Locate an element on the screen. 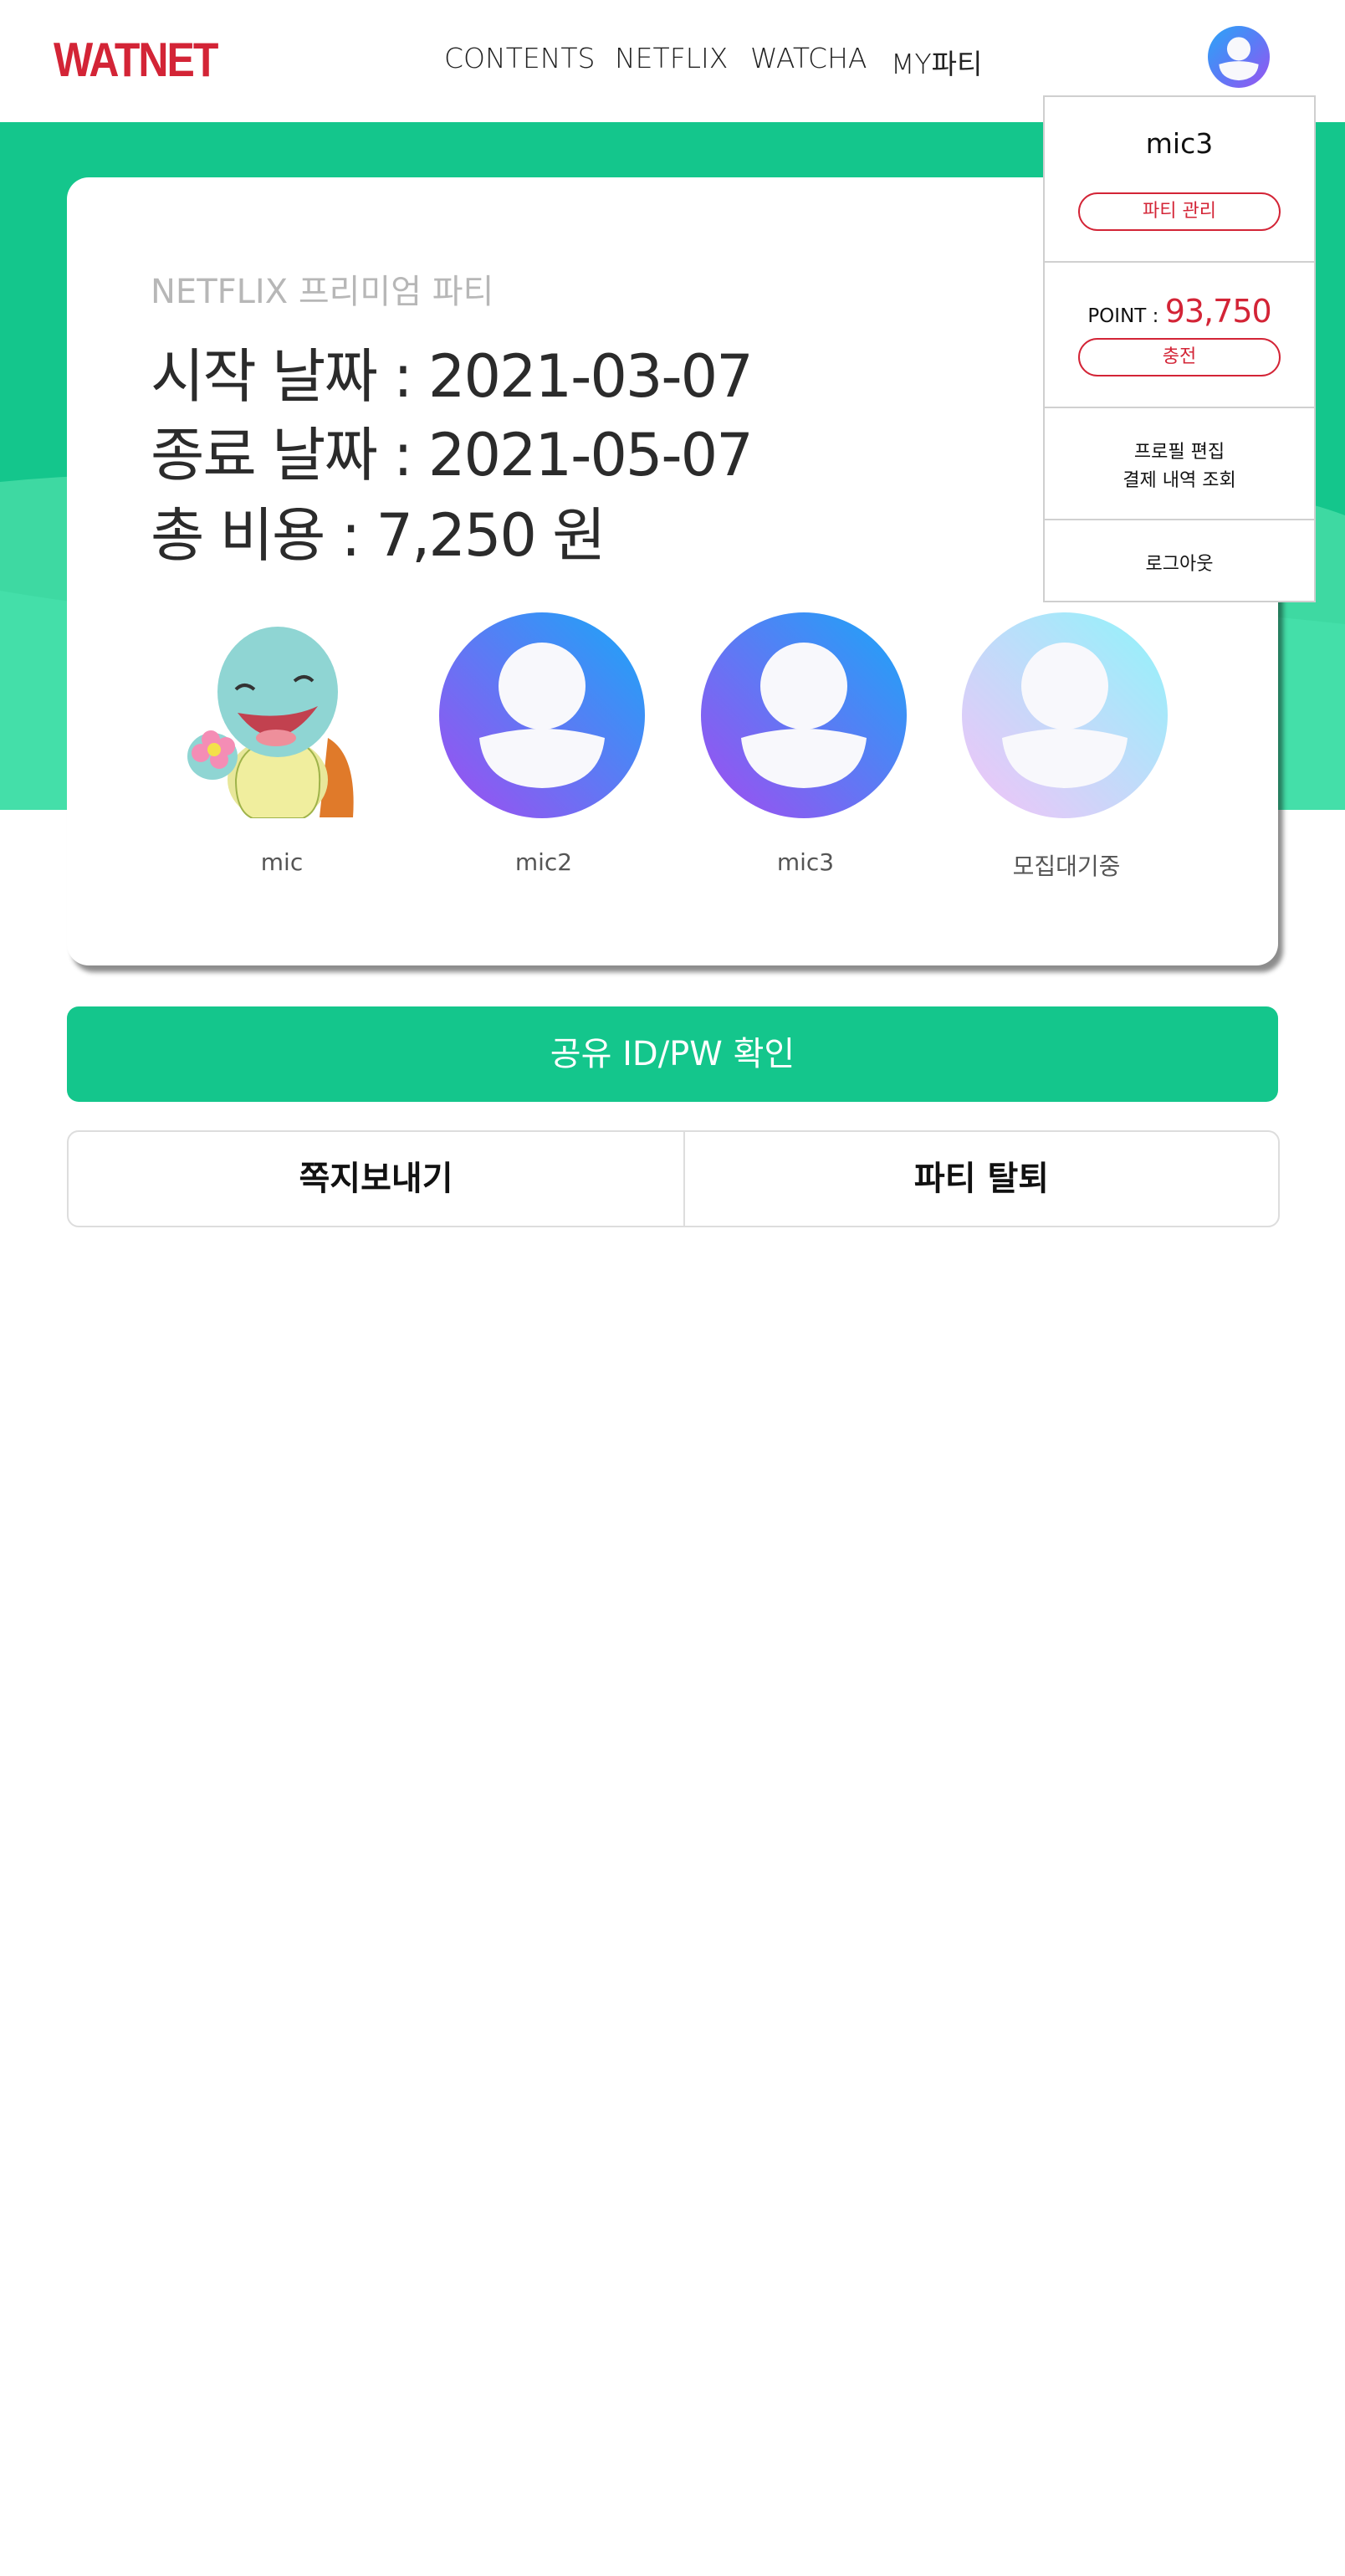  point-balance: POINT : 93,750 is located at coordinates (1179, 312).